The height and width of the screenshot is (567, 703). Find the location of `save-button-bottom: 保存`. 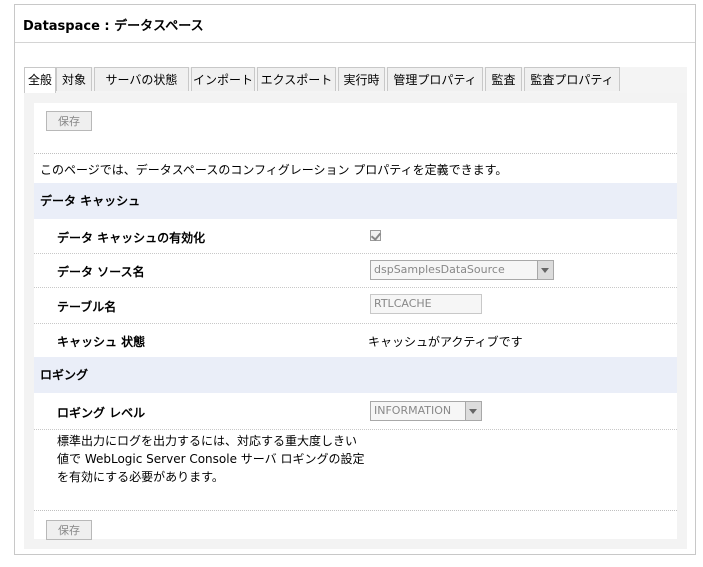

save-button-bottom: 保存 is located at coordinates (69, 530).